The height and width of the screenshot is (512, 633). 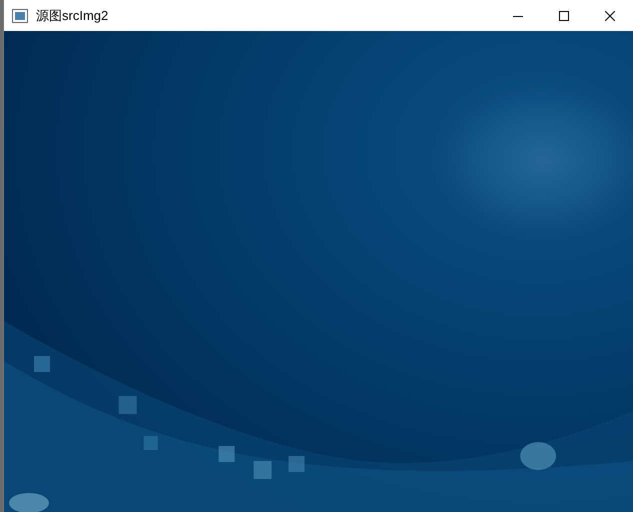 I want to click on app-icon, so click(x=20, y=15).